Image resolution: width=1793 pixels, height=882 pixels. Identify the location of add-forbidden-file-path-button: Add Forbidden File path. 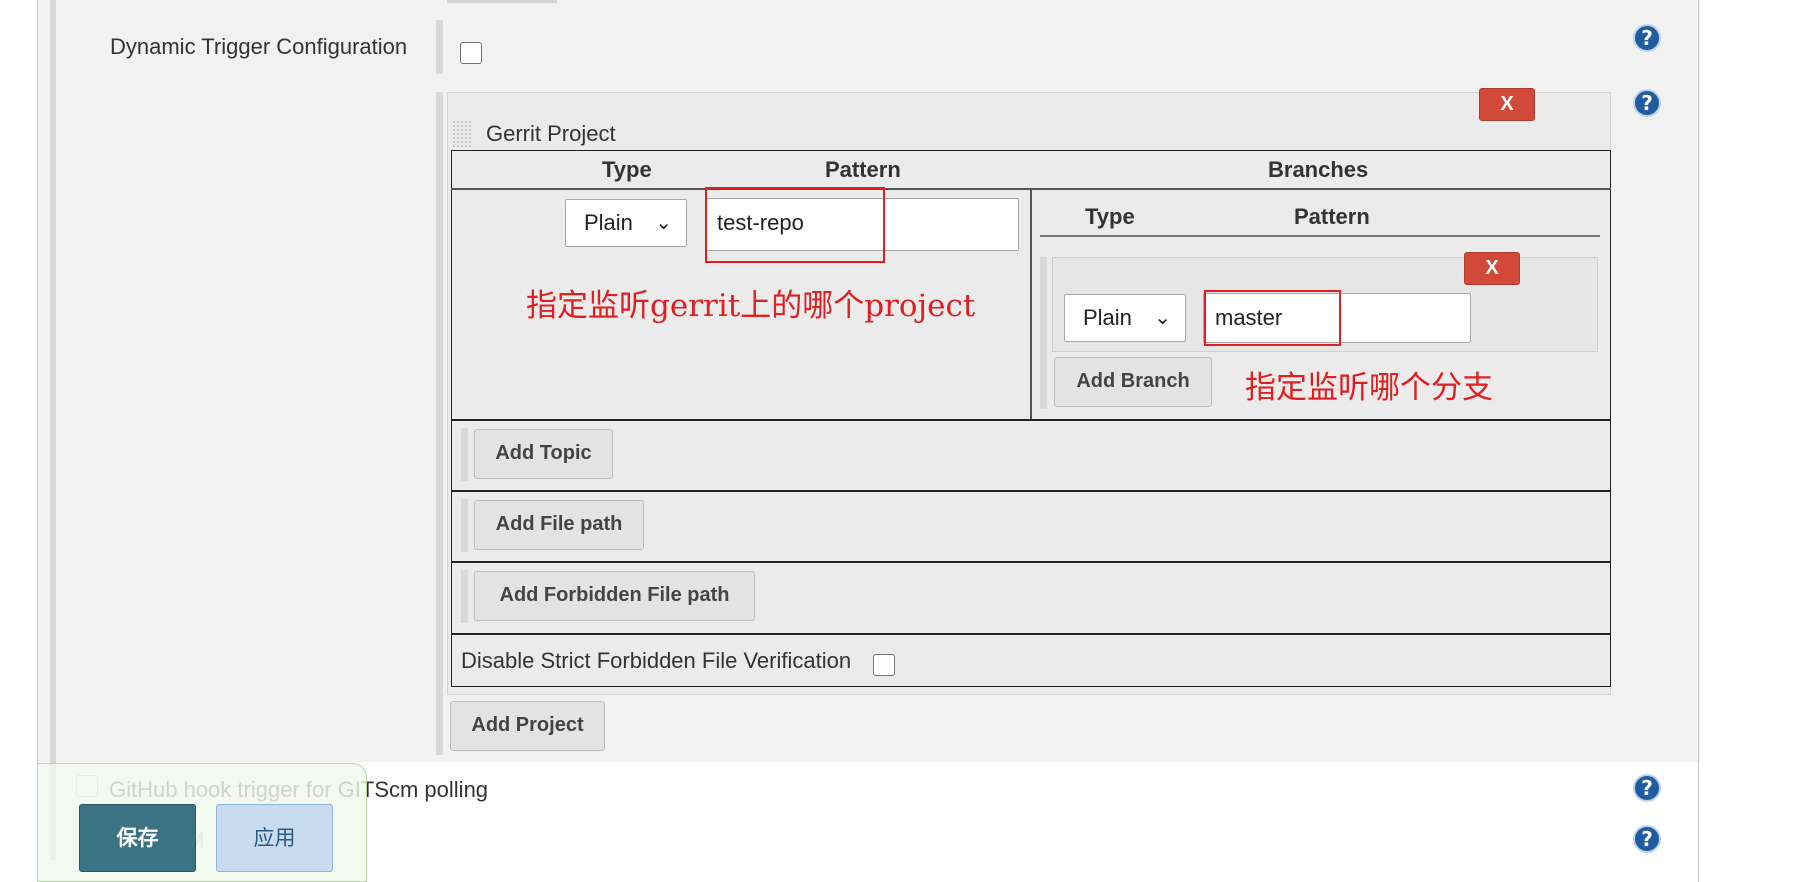
(614, 596).